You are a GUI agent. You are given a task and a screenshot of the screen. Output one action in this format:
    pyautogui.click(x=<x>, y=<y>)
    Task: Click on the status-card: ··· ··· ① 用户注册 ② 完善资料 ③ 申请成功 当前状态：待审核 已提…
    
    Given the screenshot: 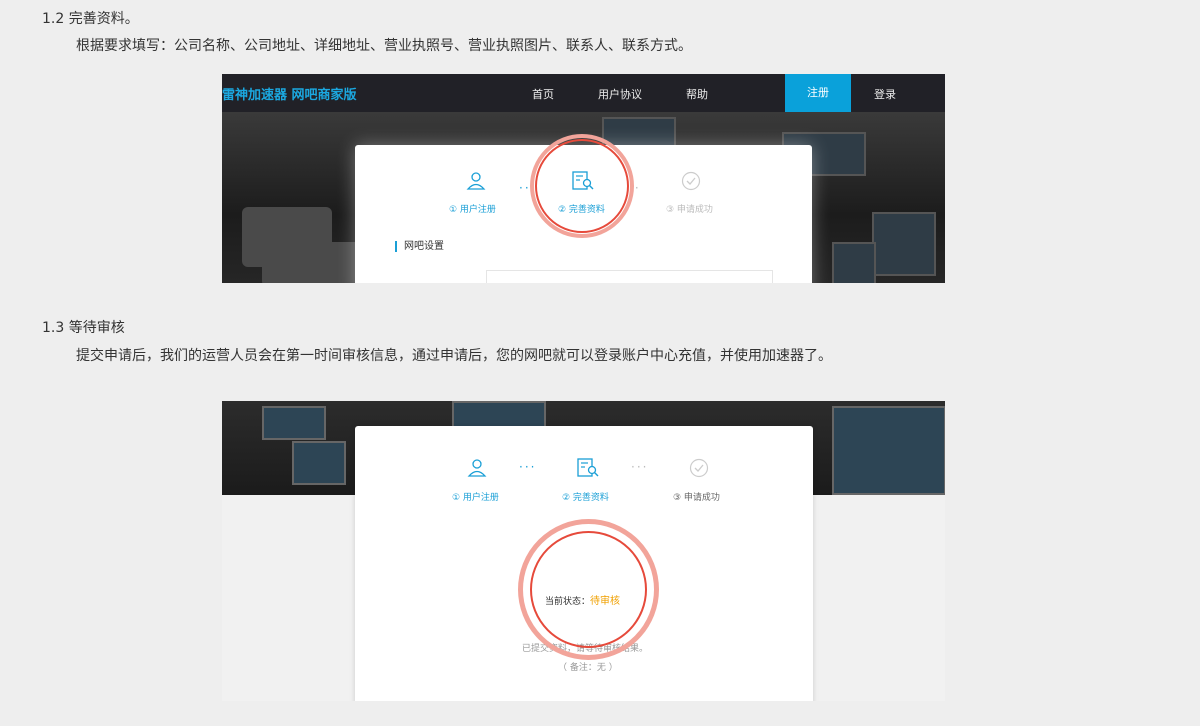 What is the action you would take?
    pyautogui.click(x=584, y=563)
    